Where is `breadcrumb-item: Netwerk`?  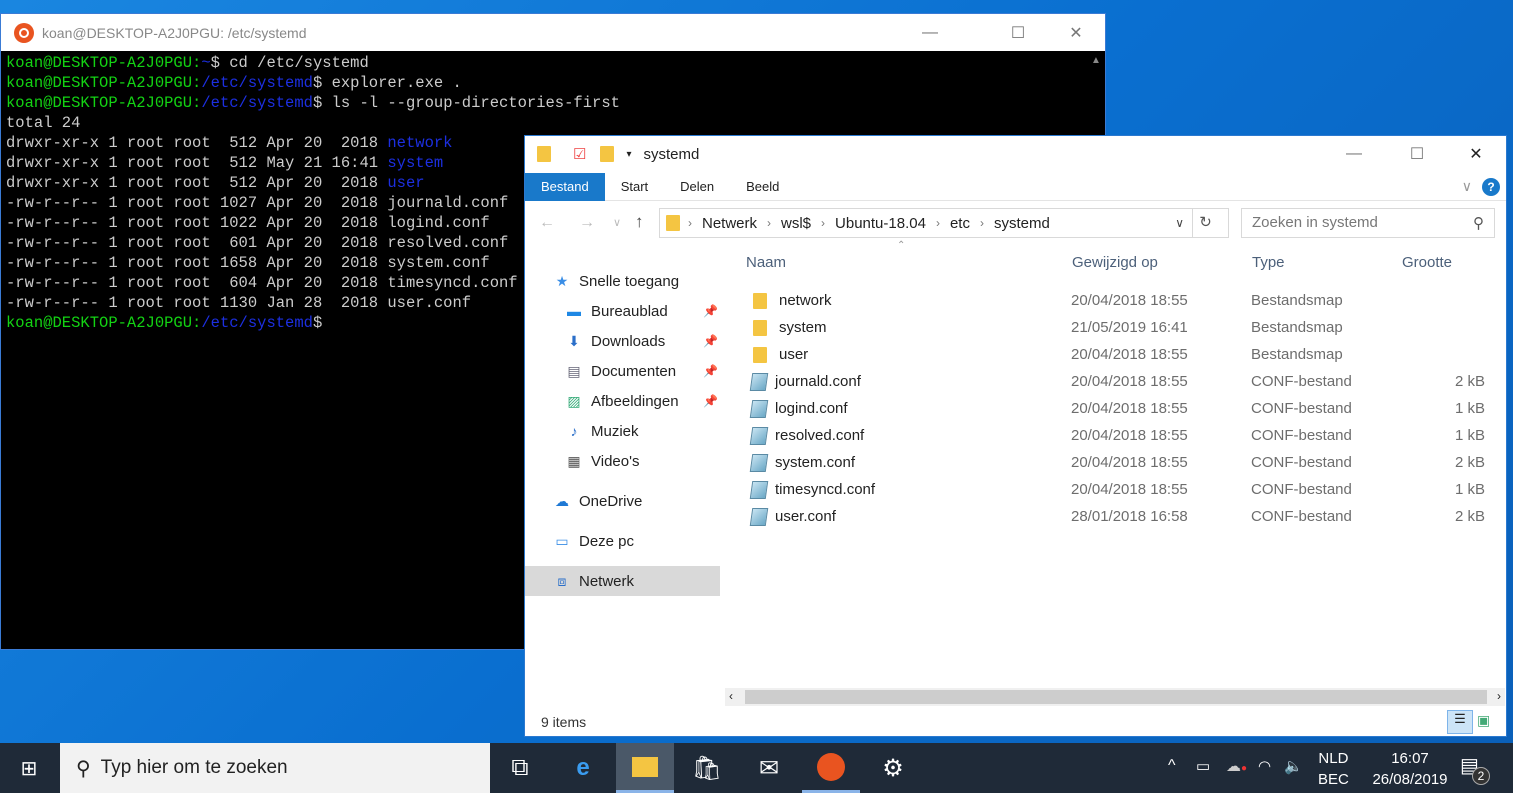 breadcrumb-item: Netwerk is located at coordinates (729, 223).